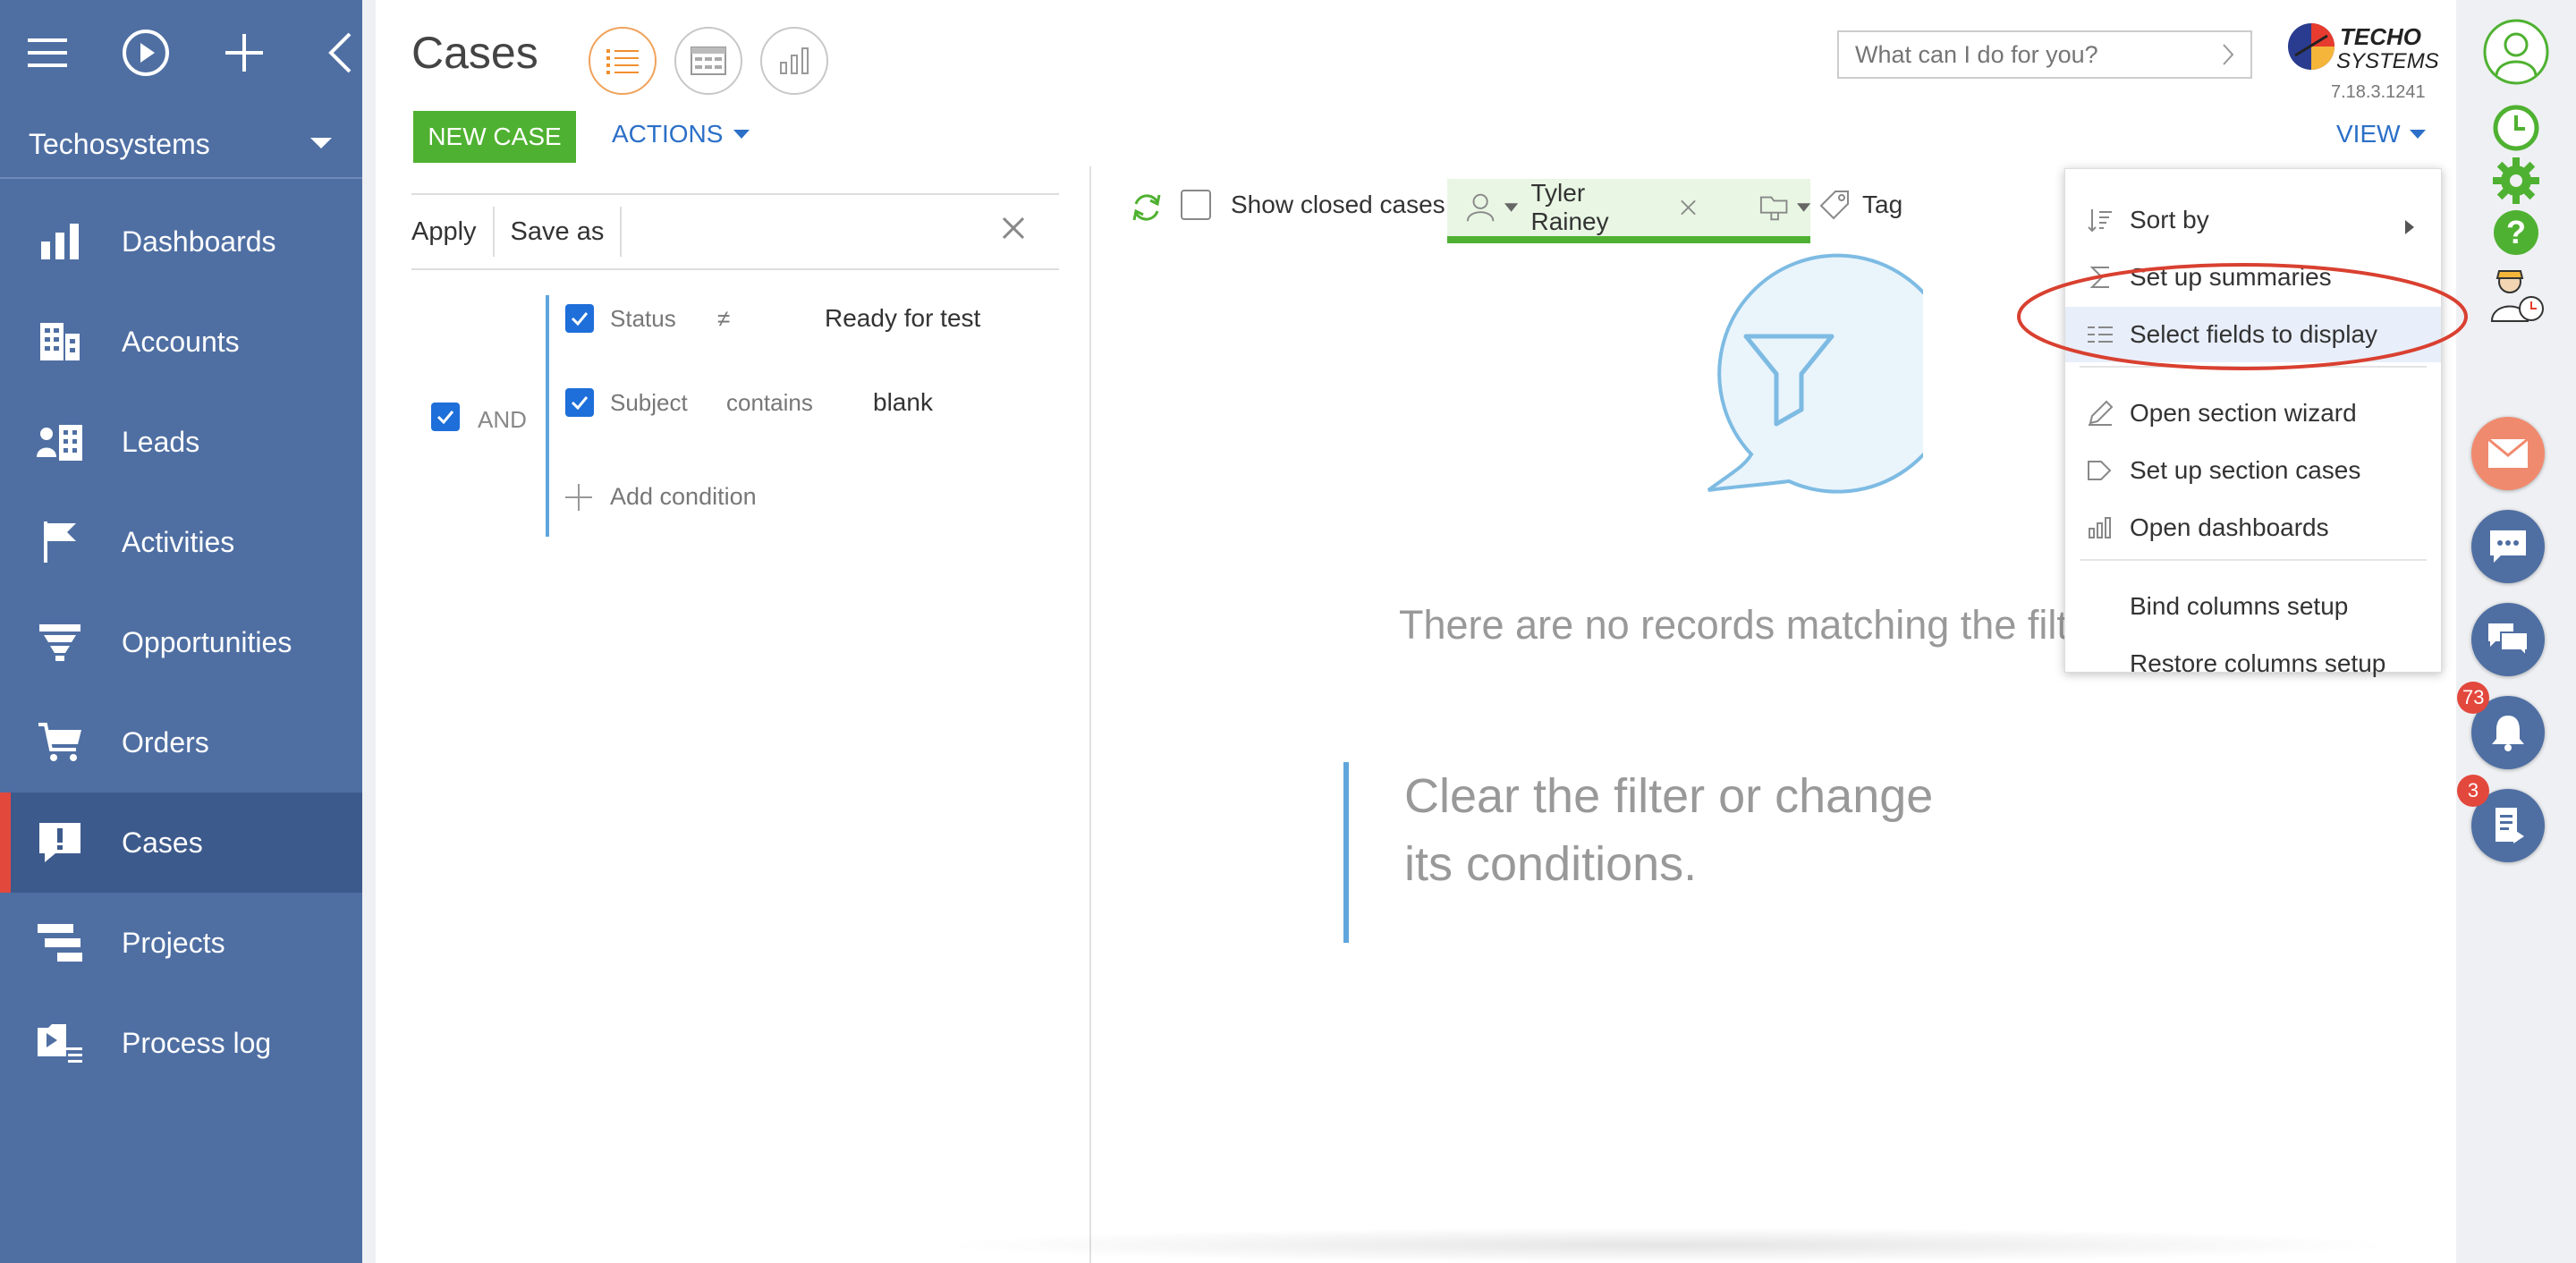  I want to click on sidebar-item-process-log: Process log, so click(181, 1043).